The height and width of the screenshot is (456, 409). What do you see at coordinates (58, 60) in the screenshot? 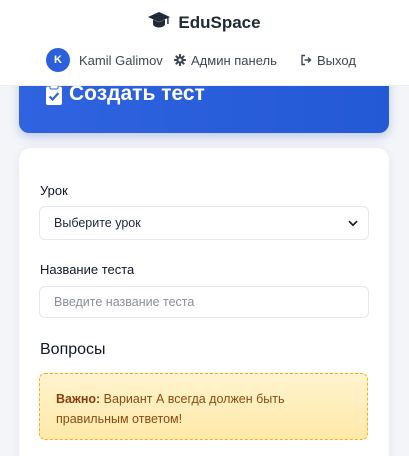
I see `avatar: K` at bounding box center [58, 60].